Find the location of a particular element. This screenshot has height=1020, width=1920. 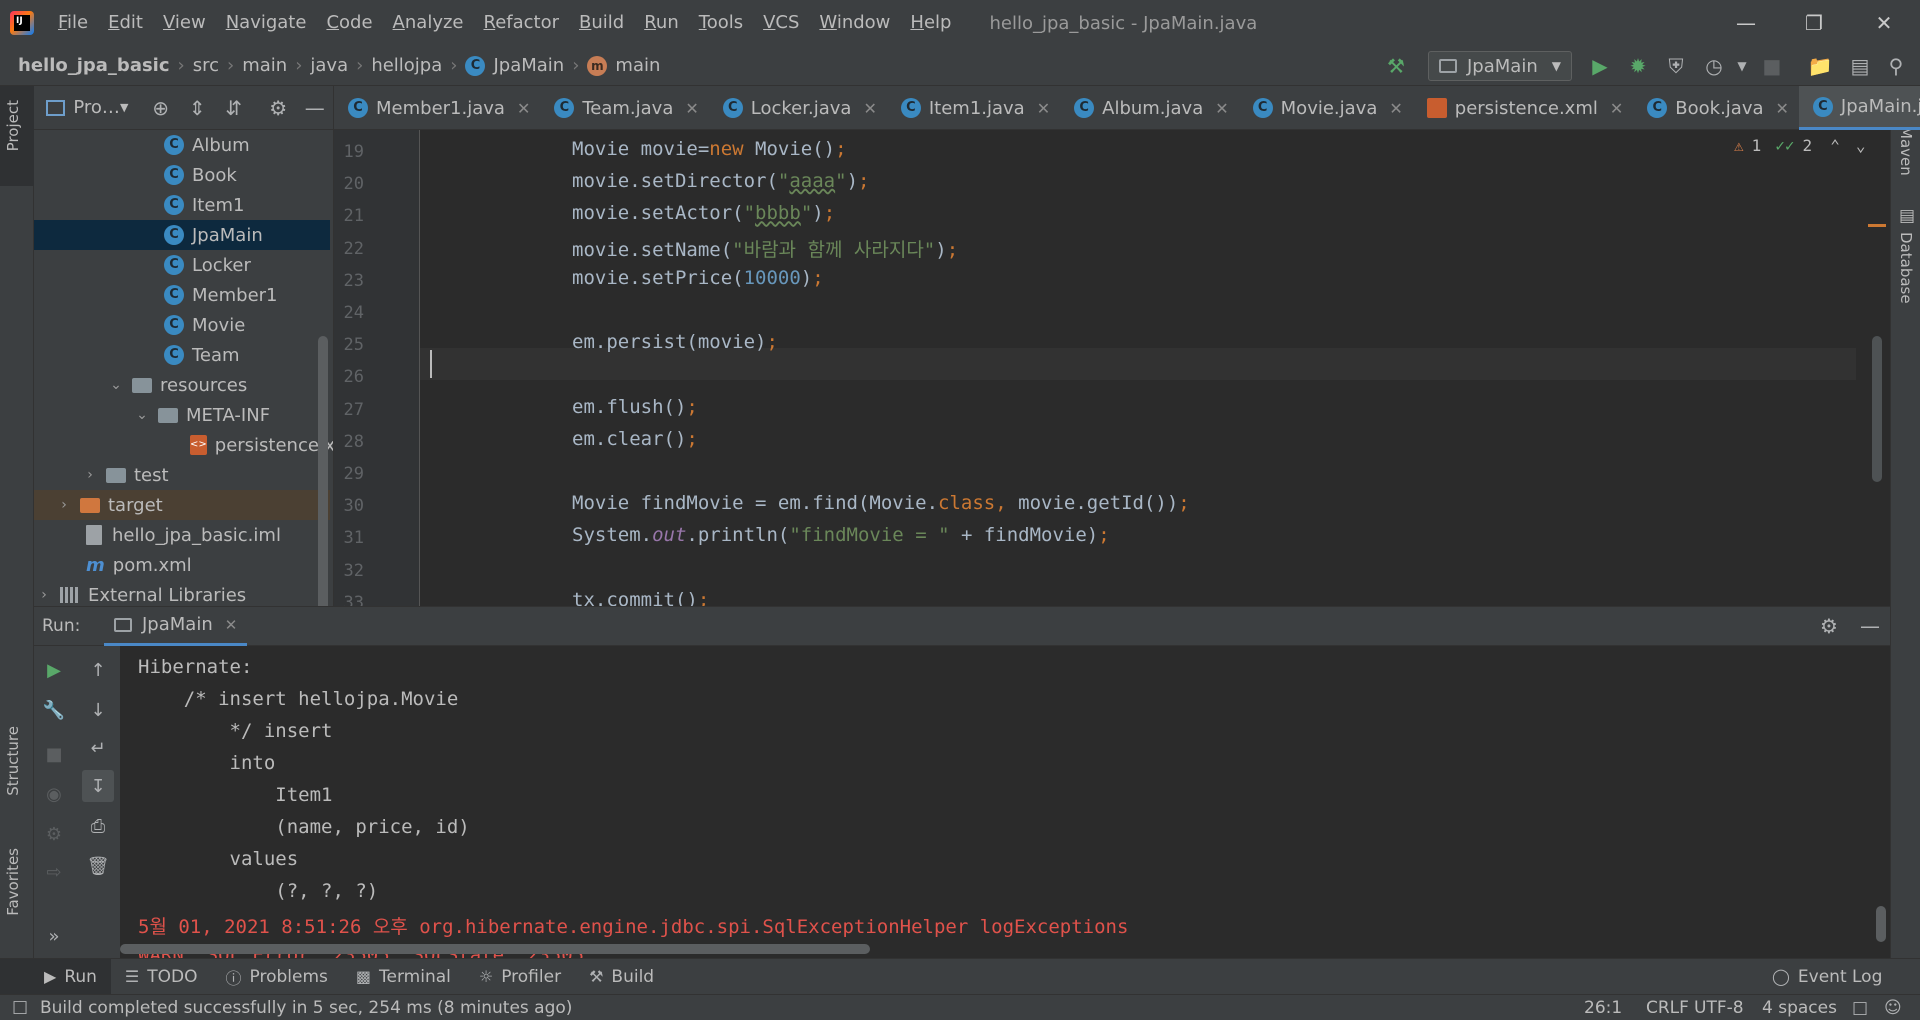

chevron-down-icon: ▼ is located at coordinates (124, 107).